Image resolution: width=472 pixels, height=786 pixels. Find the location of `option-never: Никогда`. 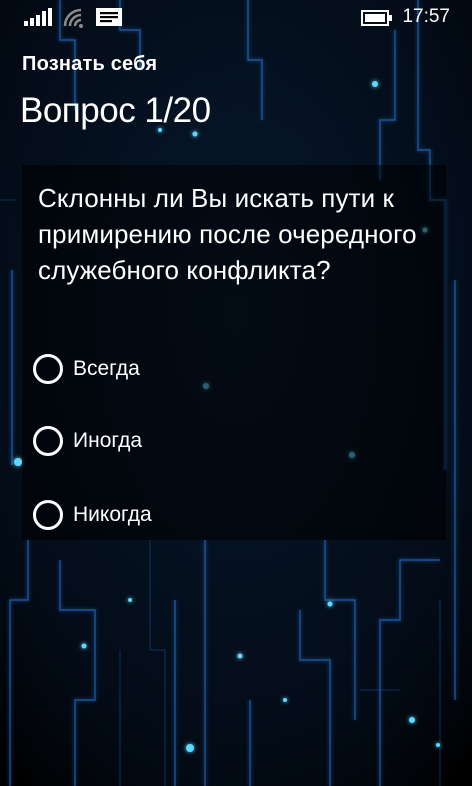

option-never: Никогда is located at coordinates (92, 515).